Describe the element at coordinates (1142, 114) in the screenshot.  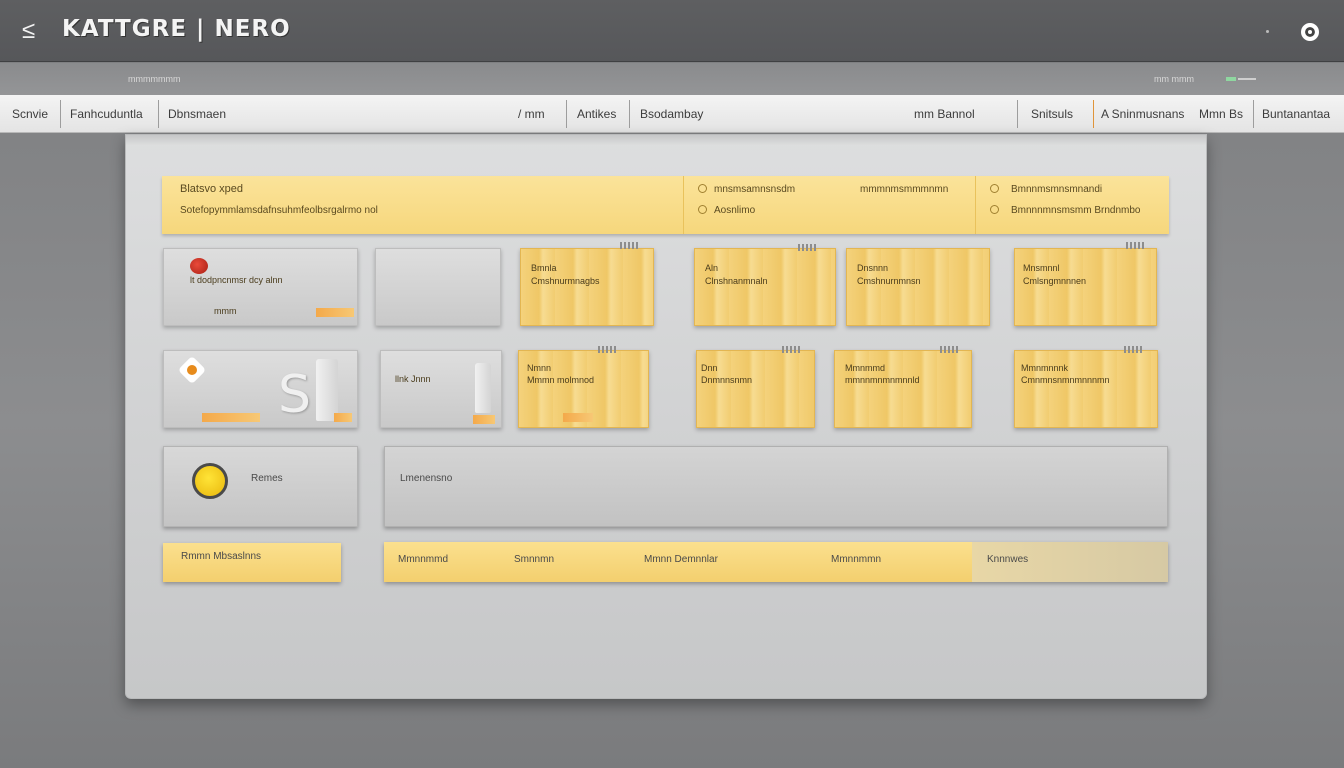
I see `tab-9: A Sninmusnans` at that location.